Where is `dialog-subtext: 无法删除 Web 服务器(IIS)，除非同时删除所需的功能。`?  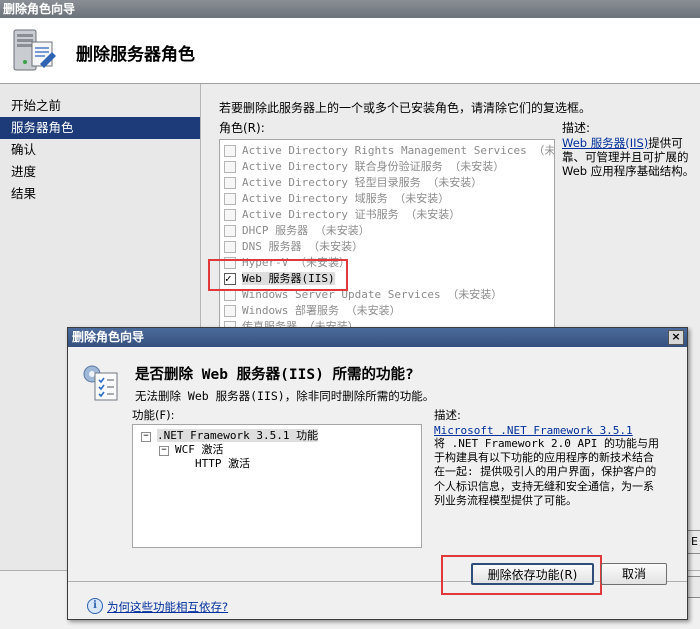 dialog-subtext: 无法删除 Web 服务器(IIS)，除非同时删除所需的功能。 is located at coordinates (285, 396).